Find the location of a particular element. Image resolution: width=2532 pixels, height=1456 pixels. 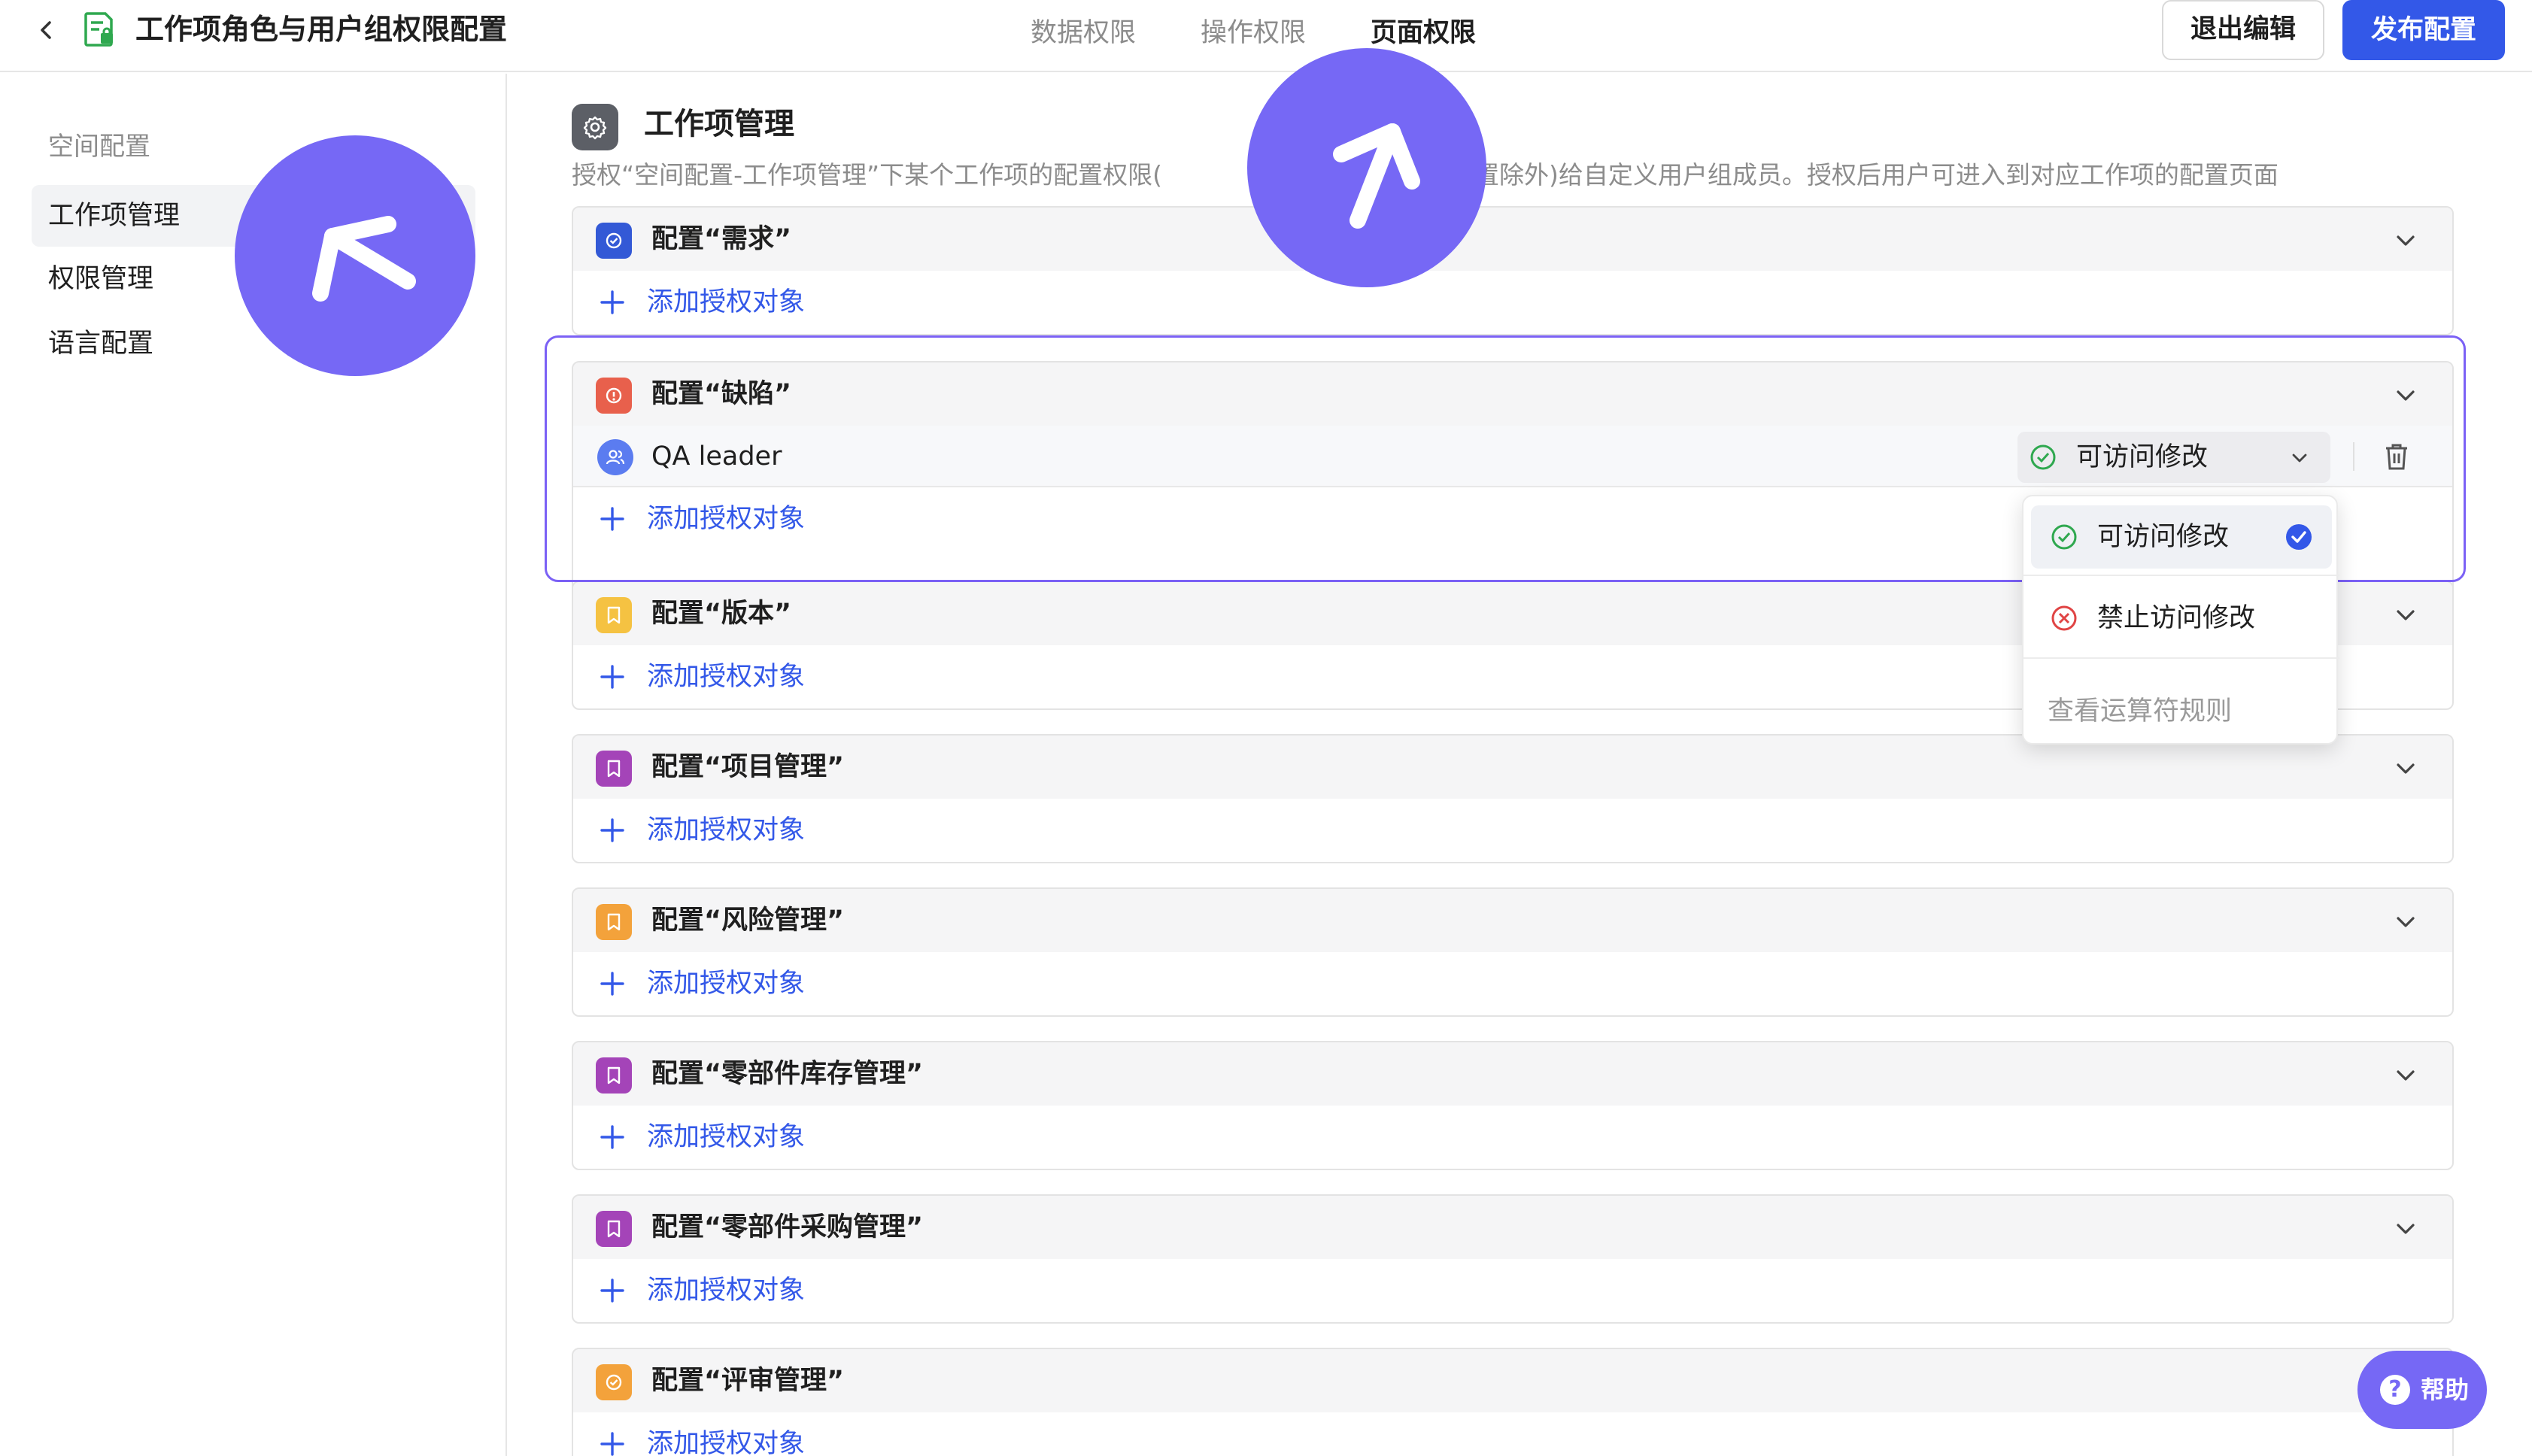

authorized-member-row: QA leader 可访问修改 is located at coordinates (1512, 456).